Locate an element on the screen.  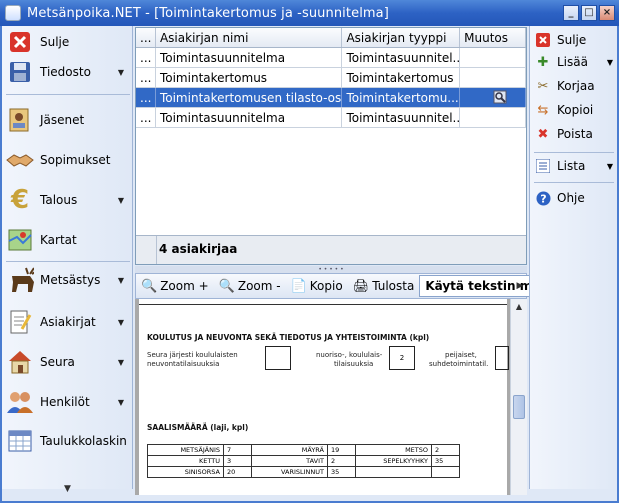
zoom-out-label: Zoom - is located at coordinates (259, 286).